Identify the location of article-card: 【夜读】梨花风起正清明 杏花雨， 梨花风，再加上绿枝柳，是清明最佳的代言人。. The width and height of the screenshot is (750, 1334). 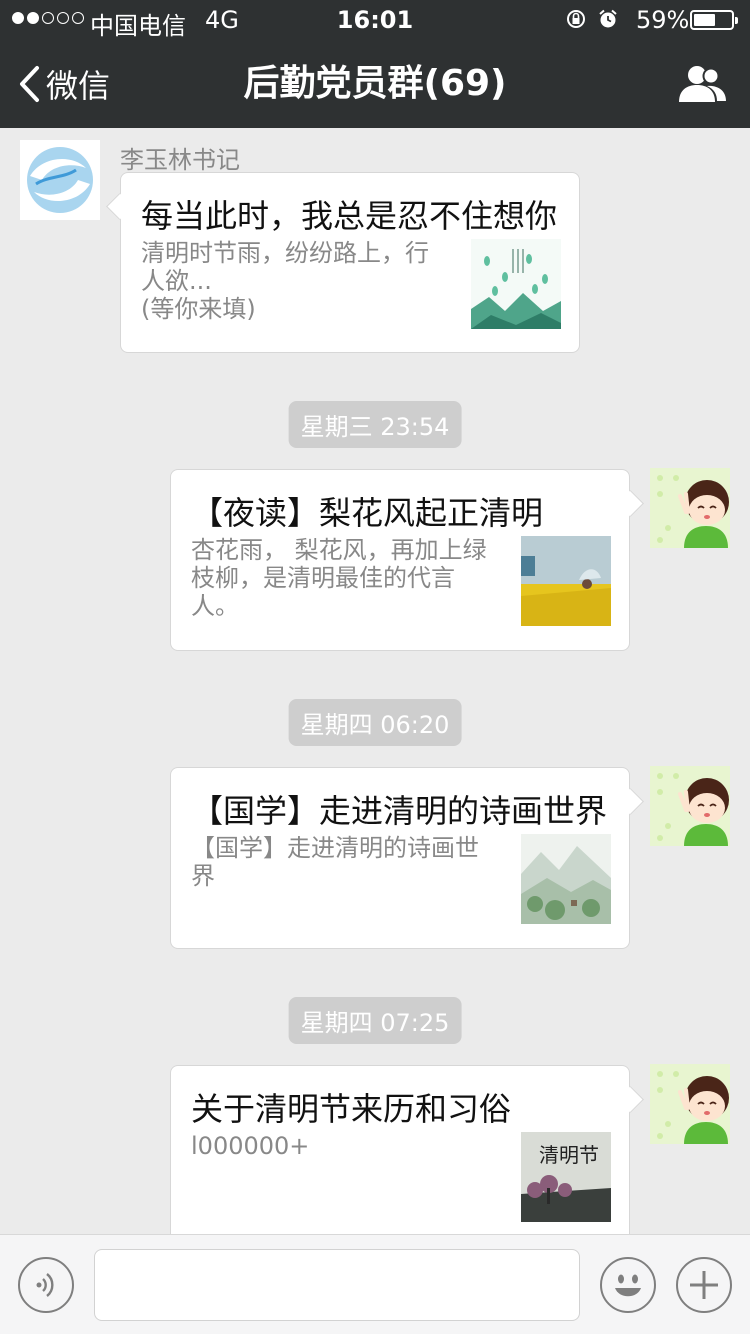
(400, 560).